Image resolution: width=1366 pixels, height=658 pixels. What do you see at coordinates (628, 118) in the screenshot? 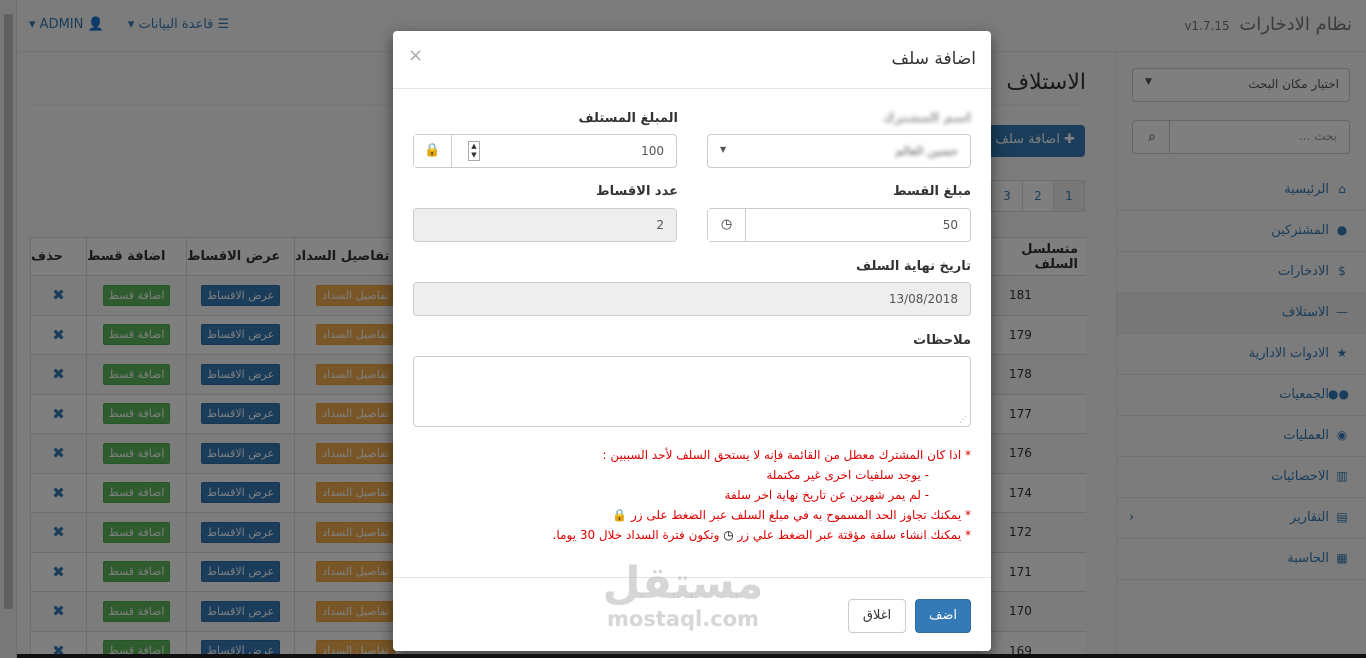
I see `loan-amount-label: المبلغ المستلف` at bounding box center [628, 118].